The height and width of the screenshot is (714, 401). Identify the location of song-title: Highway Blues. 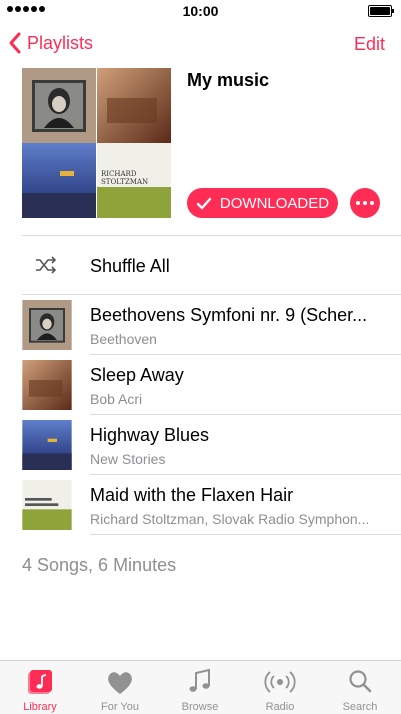
(150, 435).